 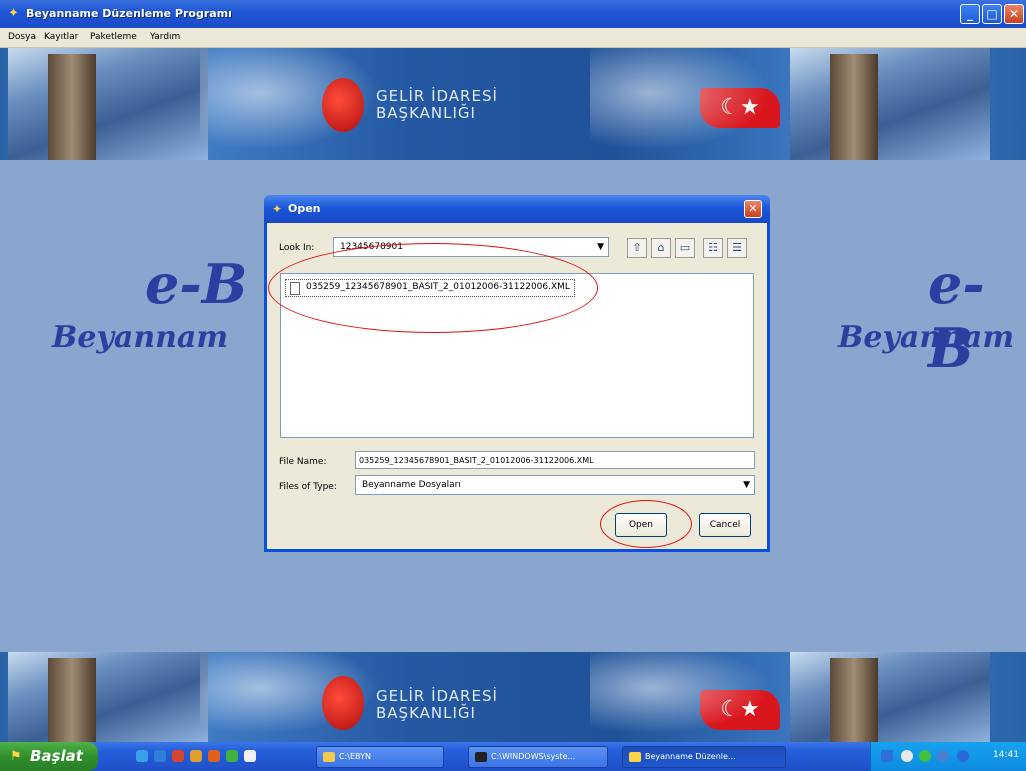 I want to click on dialog-close-button: ✕, so click(x=753, y=209).